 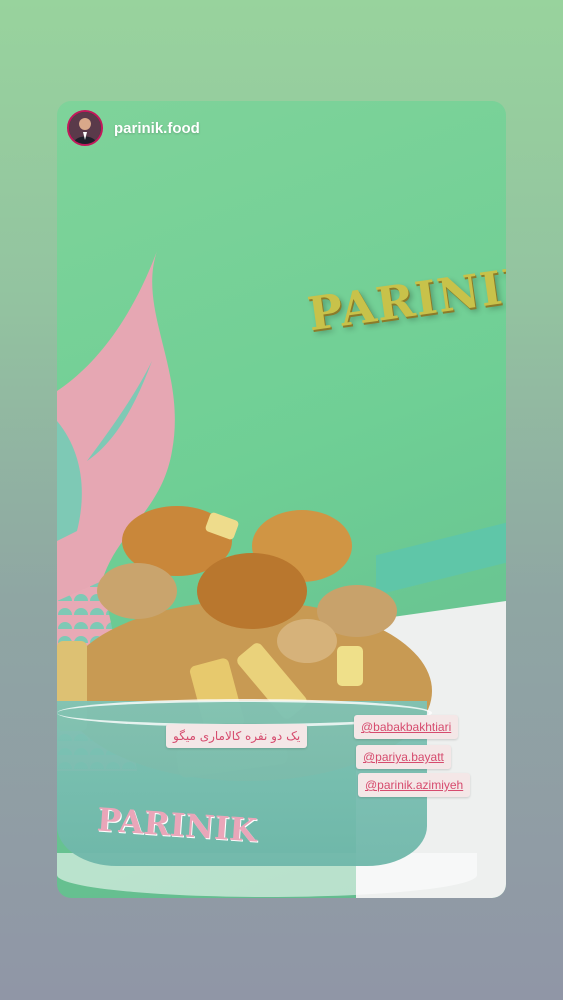 I want to click on avatar, so click(x=85, y=128).